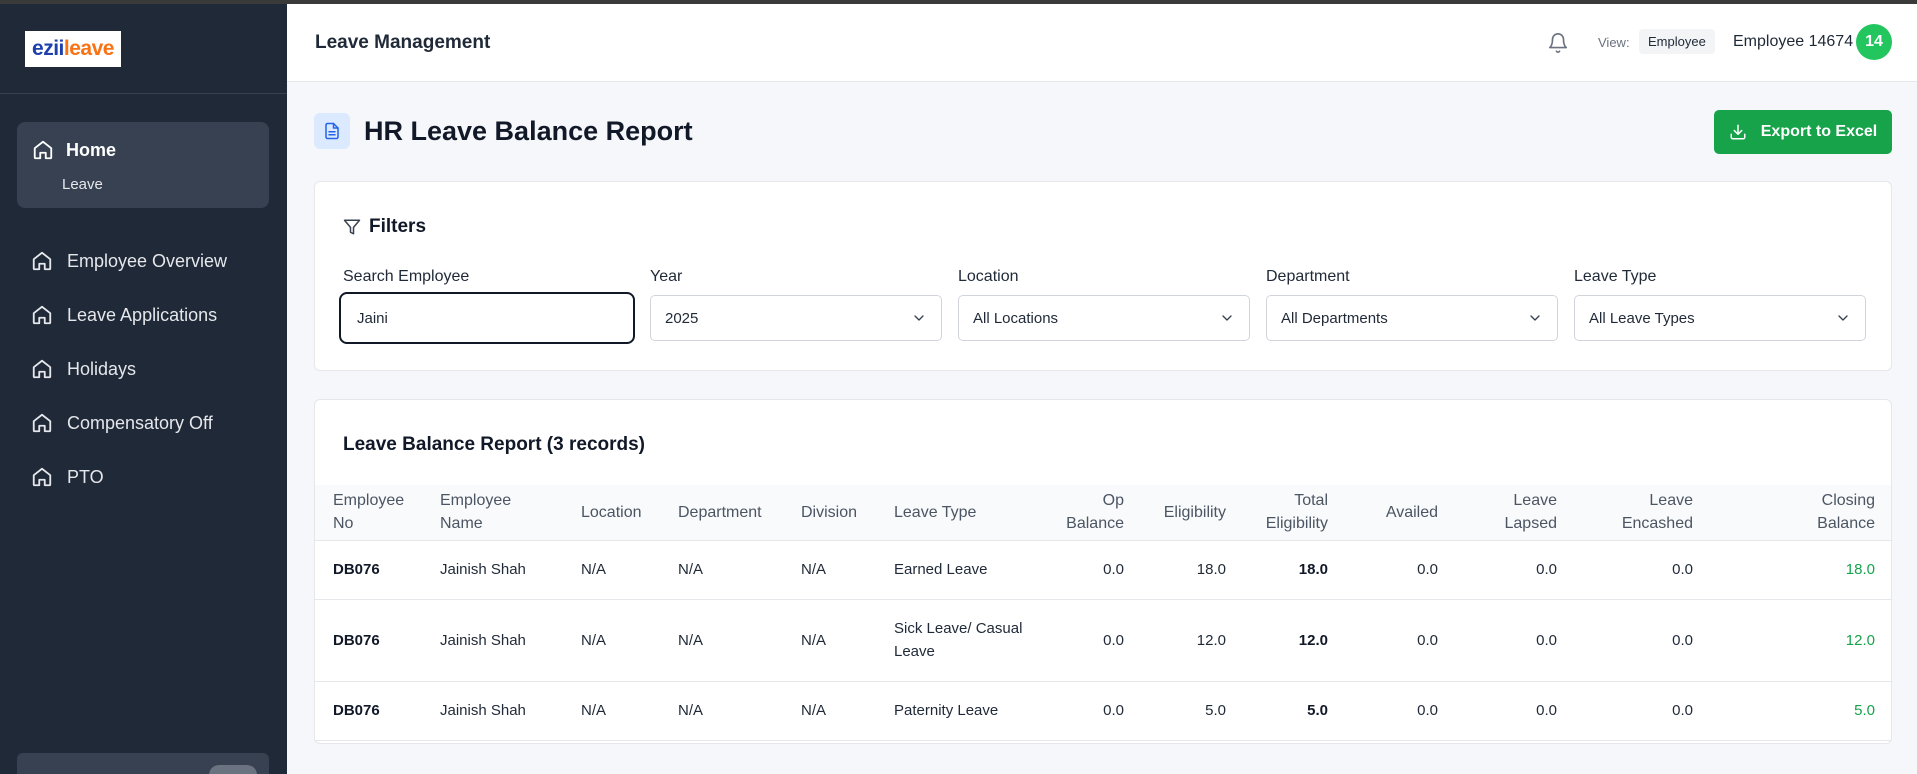  I want to click on page-title: HR Leave Balance Report, so click(528, 131).